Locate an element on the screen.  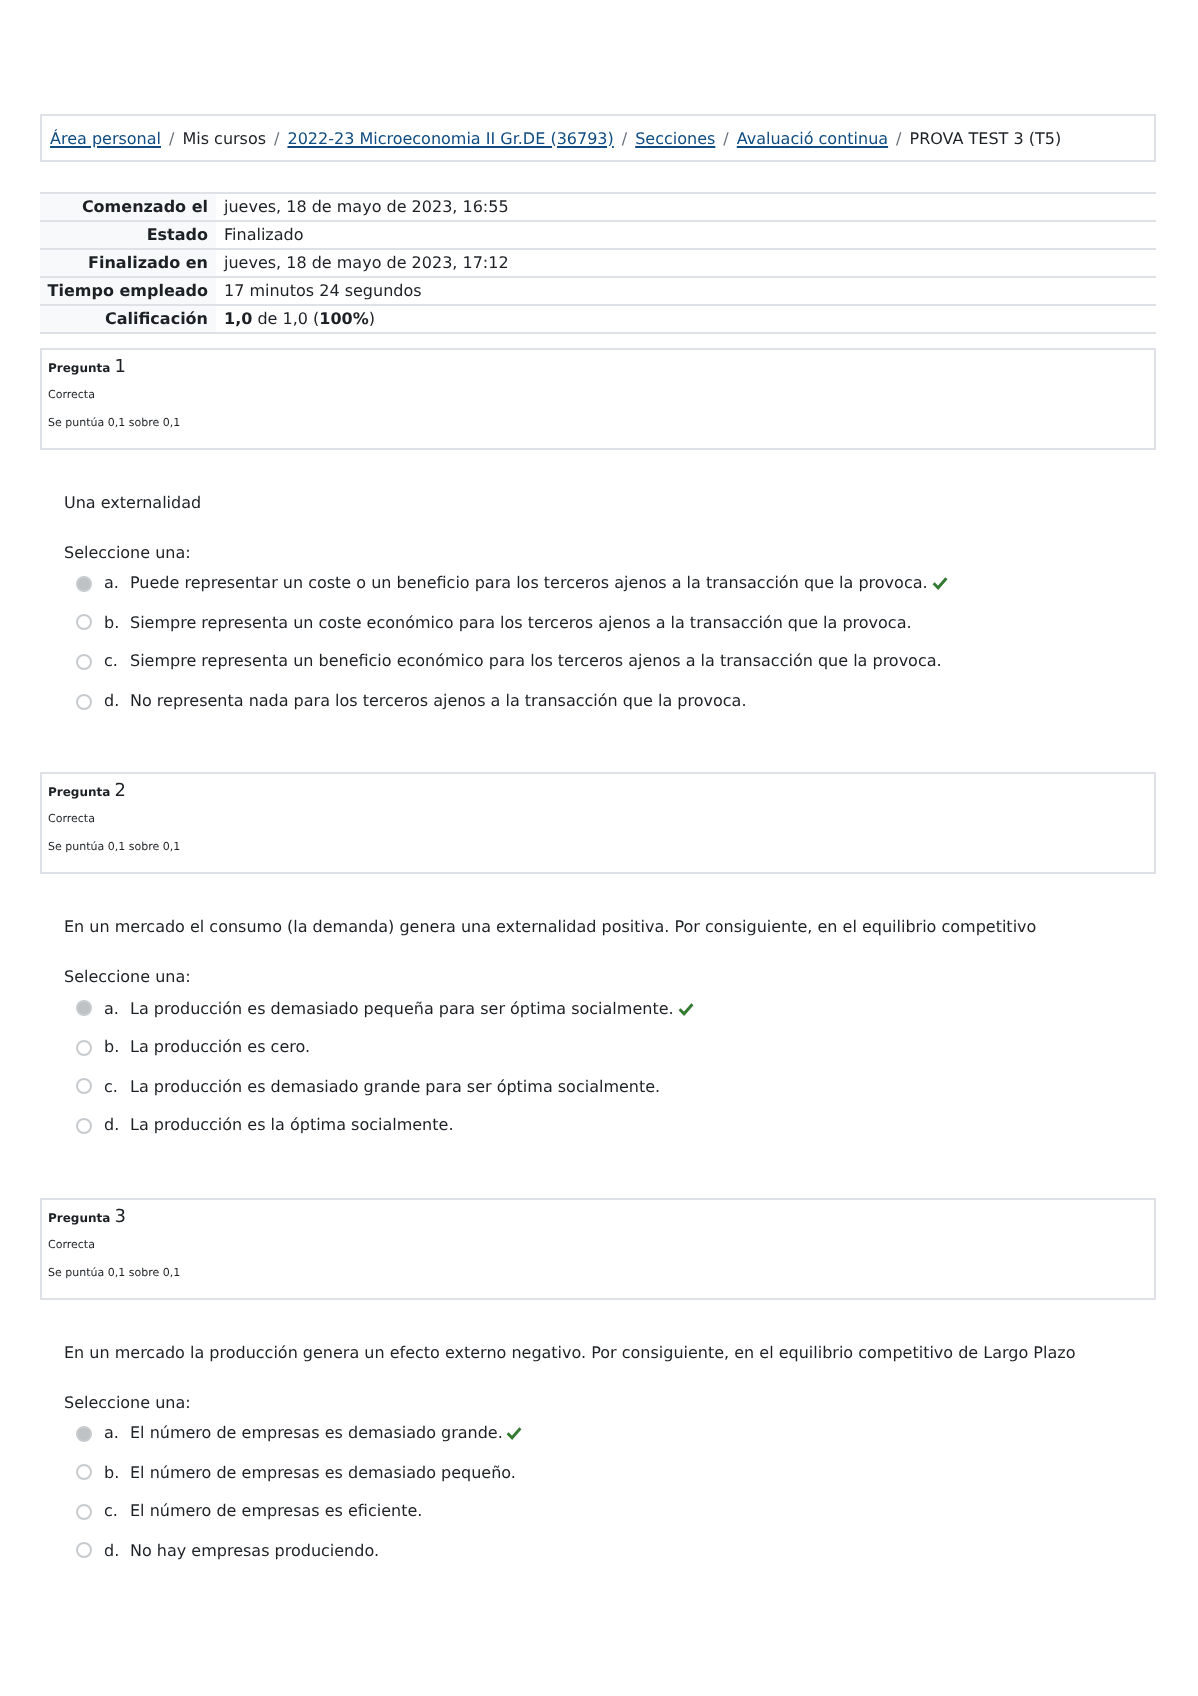
summary-label: Tiempo empleado is located at coordinates (128, 291).